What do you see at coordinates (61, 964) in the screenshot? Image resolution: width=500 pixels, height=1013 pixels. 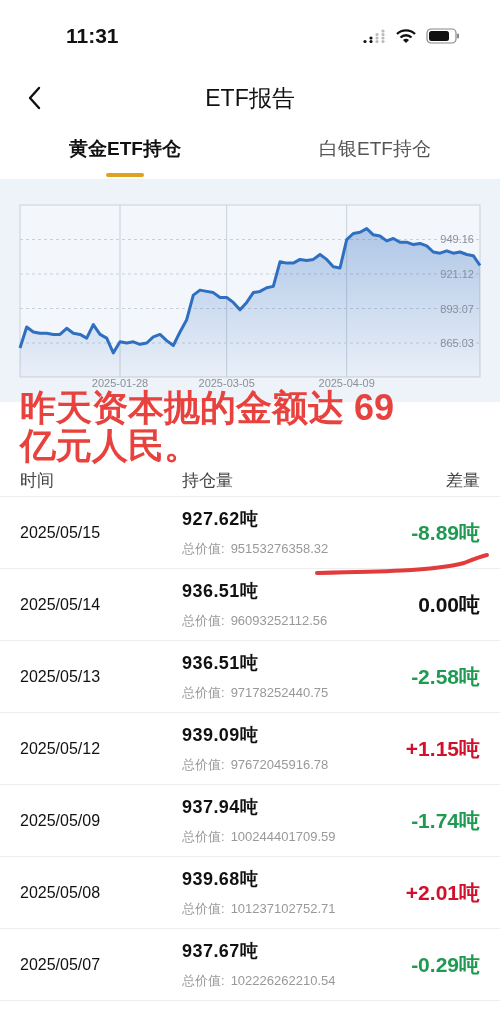 I see `date-text: 2025/05/07` at bounding box center [61, 964].